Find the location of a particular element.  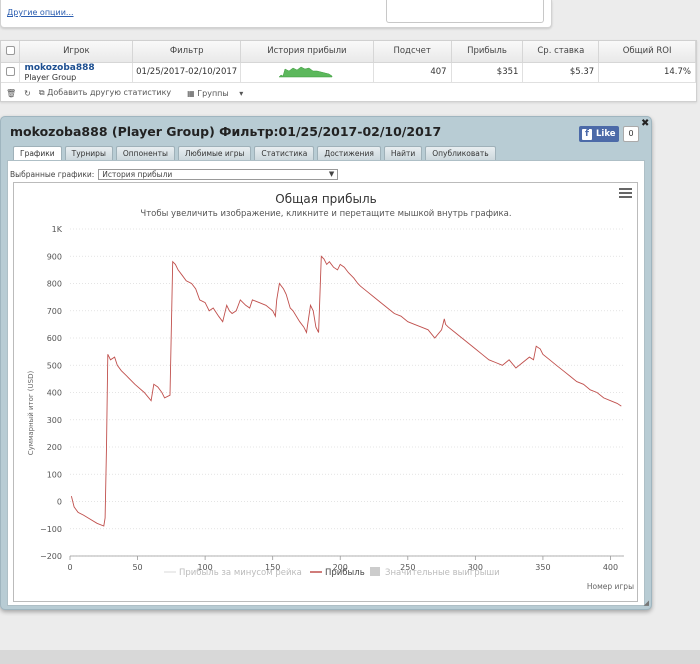

y-tick-label: 100 is located at coordinates (54, 474).